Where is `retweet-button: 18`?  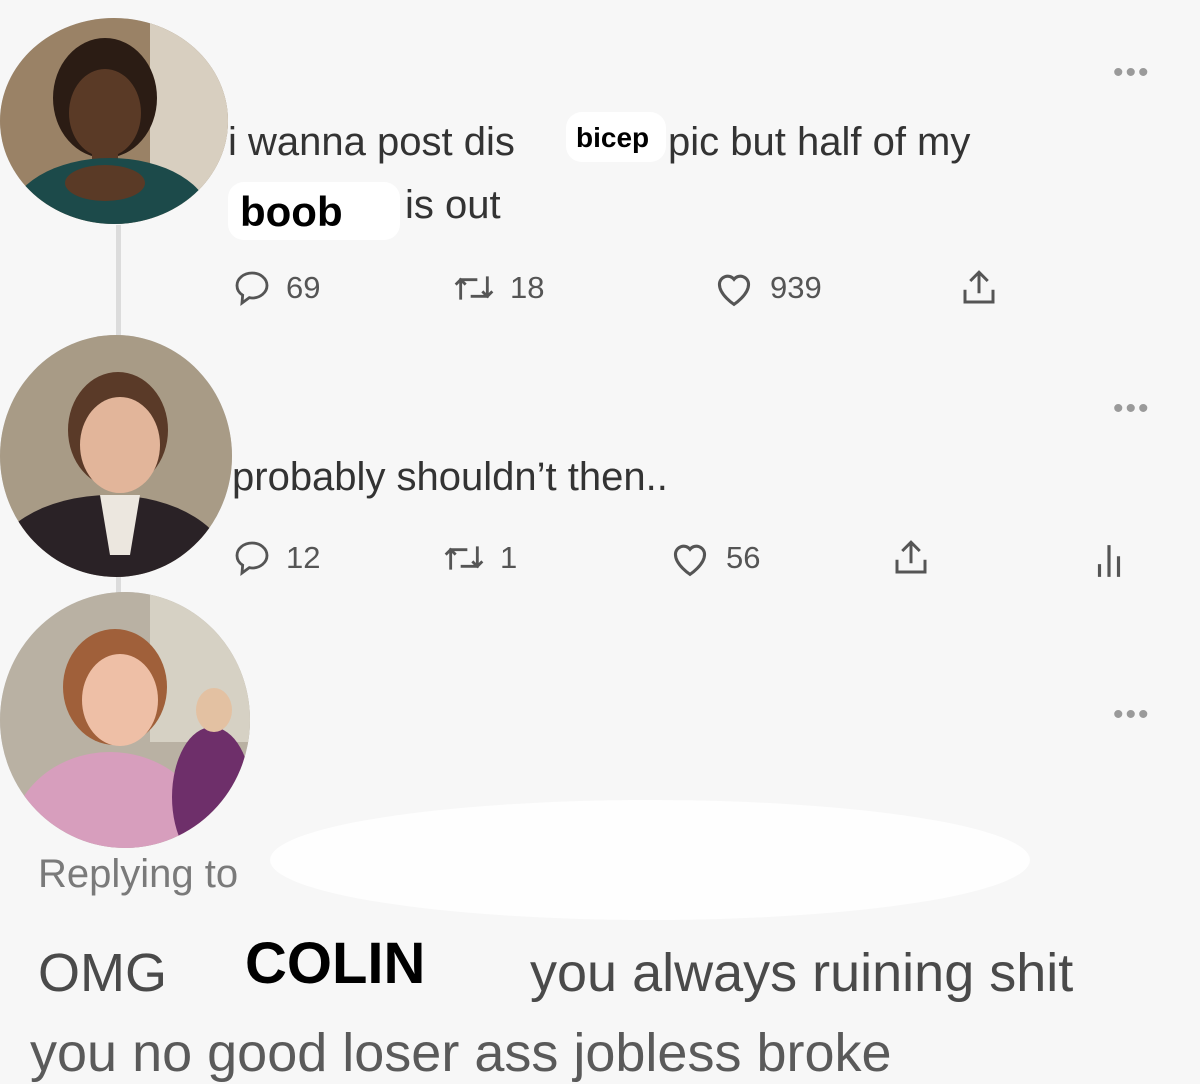
retweet-button: 18 is located at coordinates (498, 288).